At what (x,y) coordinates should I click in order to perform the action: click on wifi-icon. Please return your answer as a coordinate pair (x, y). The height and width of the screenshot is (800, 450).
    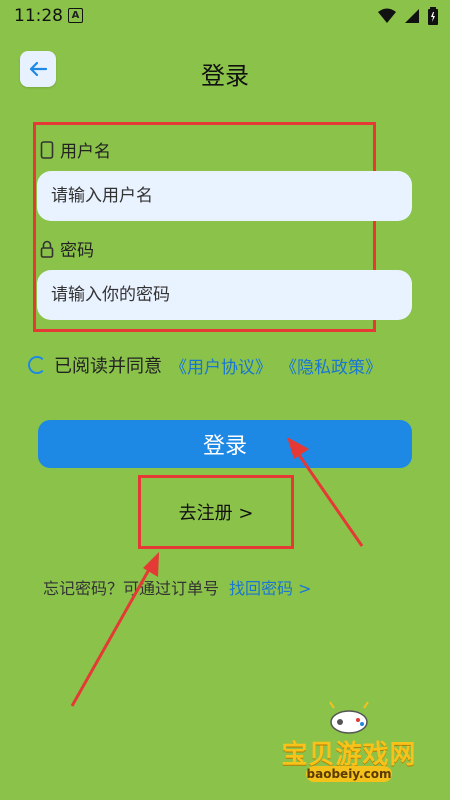
    Looking at the image, I should click on (387, 15).